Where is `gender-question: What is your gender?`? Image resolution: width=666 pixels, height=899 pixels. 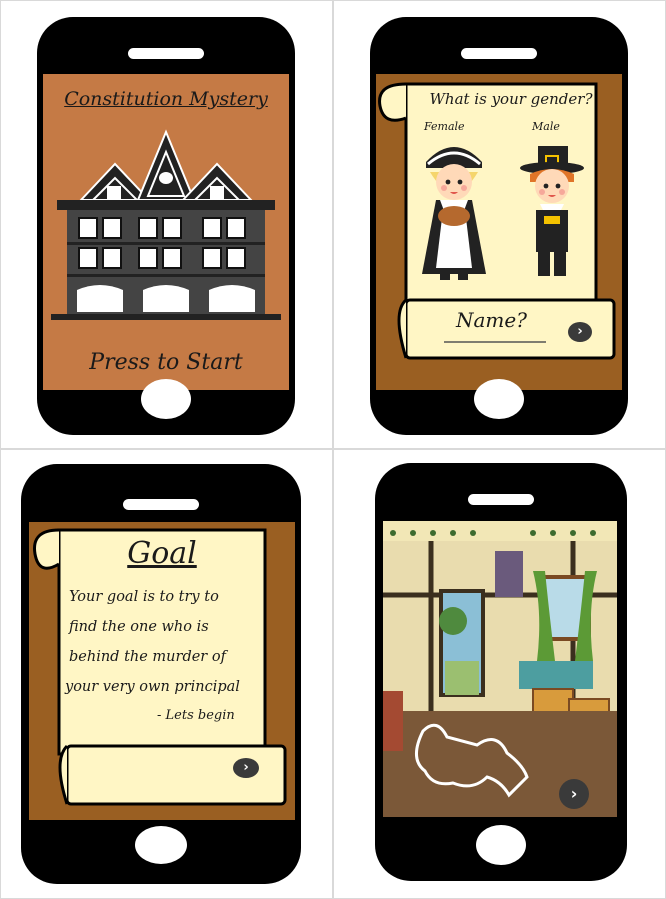
gender-question: What is your gender? is located at coordinates (511, 99).